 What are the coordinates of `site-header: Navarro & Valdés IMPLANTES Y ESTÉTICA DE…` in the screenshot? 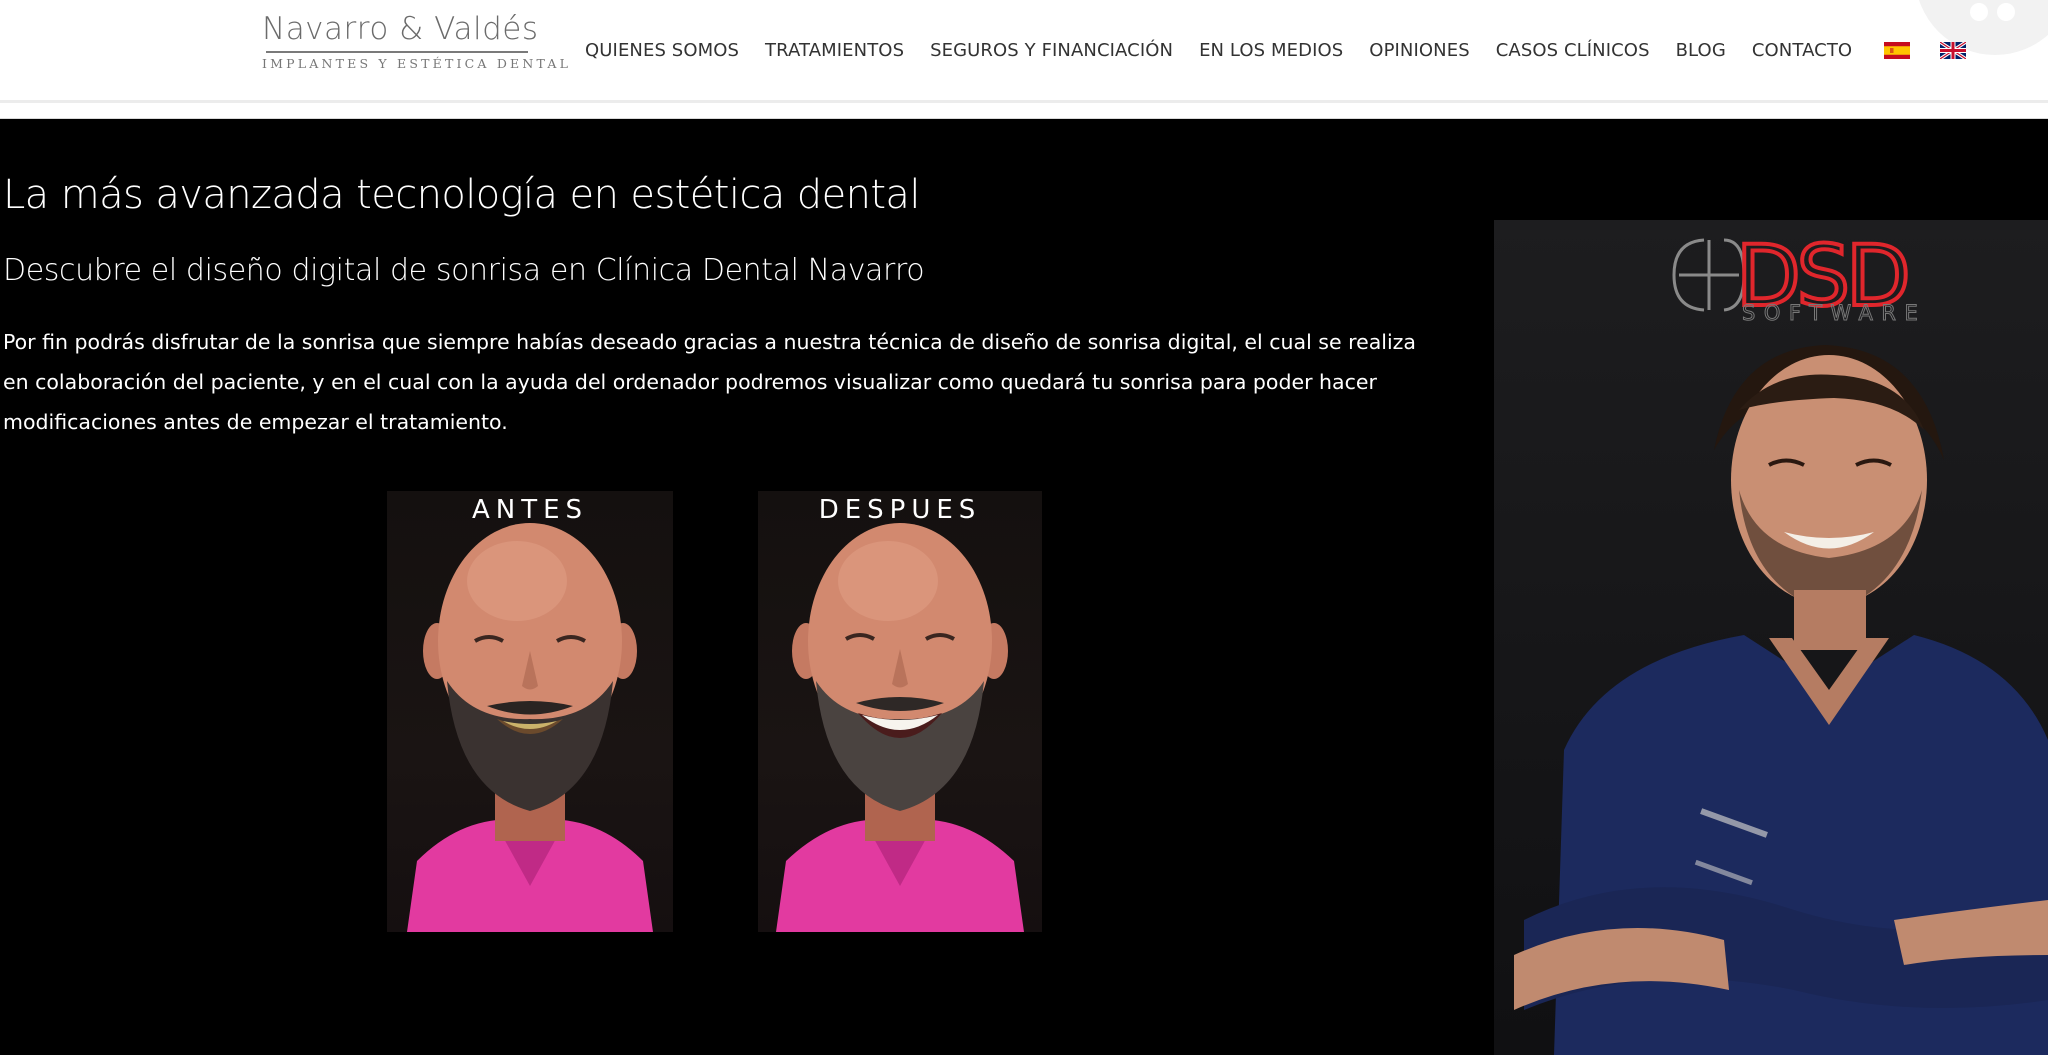 It's located at (1024, 51).